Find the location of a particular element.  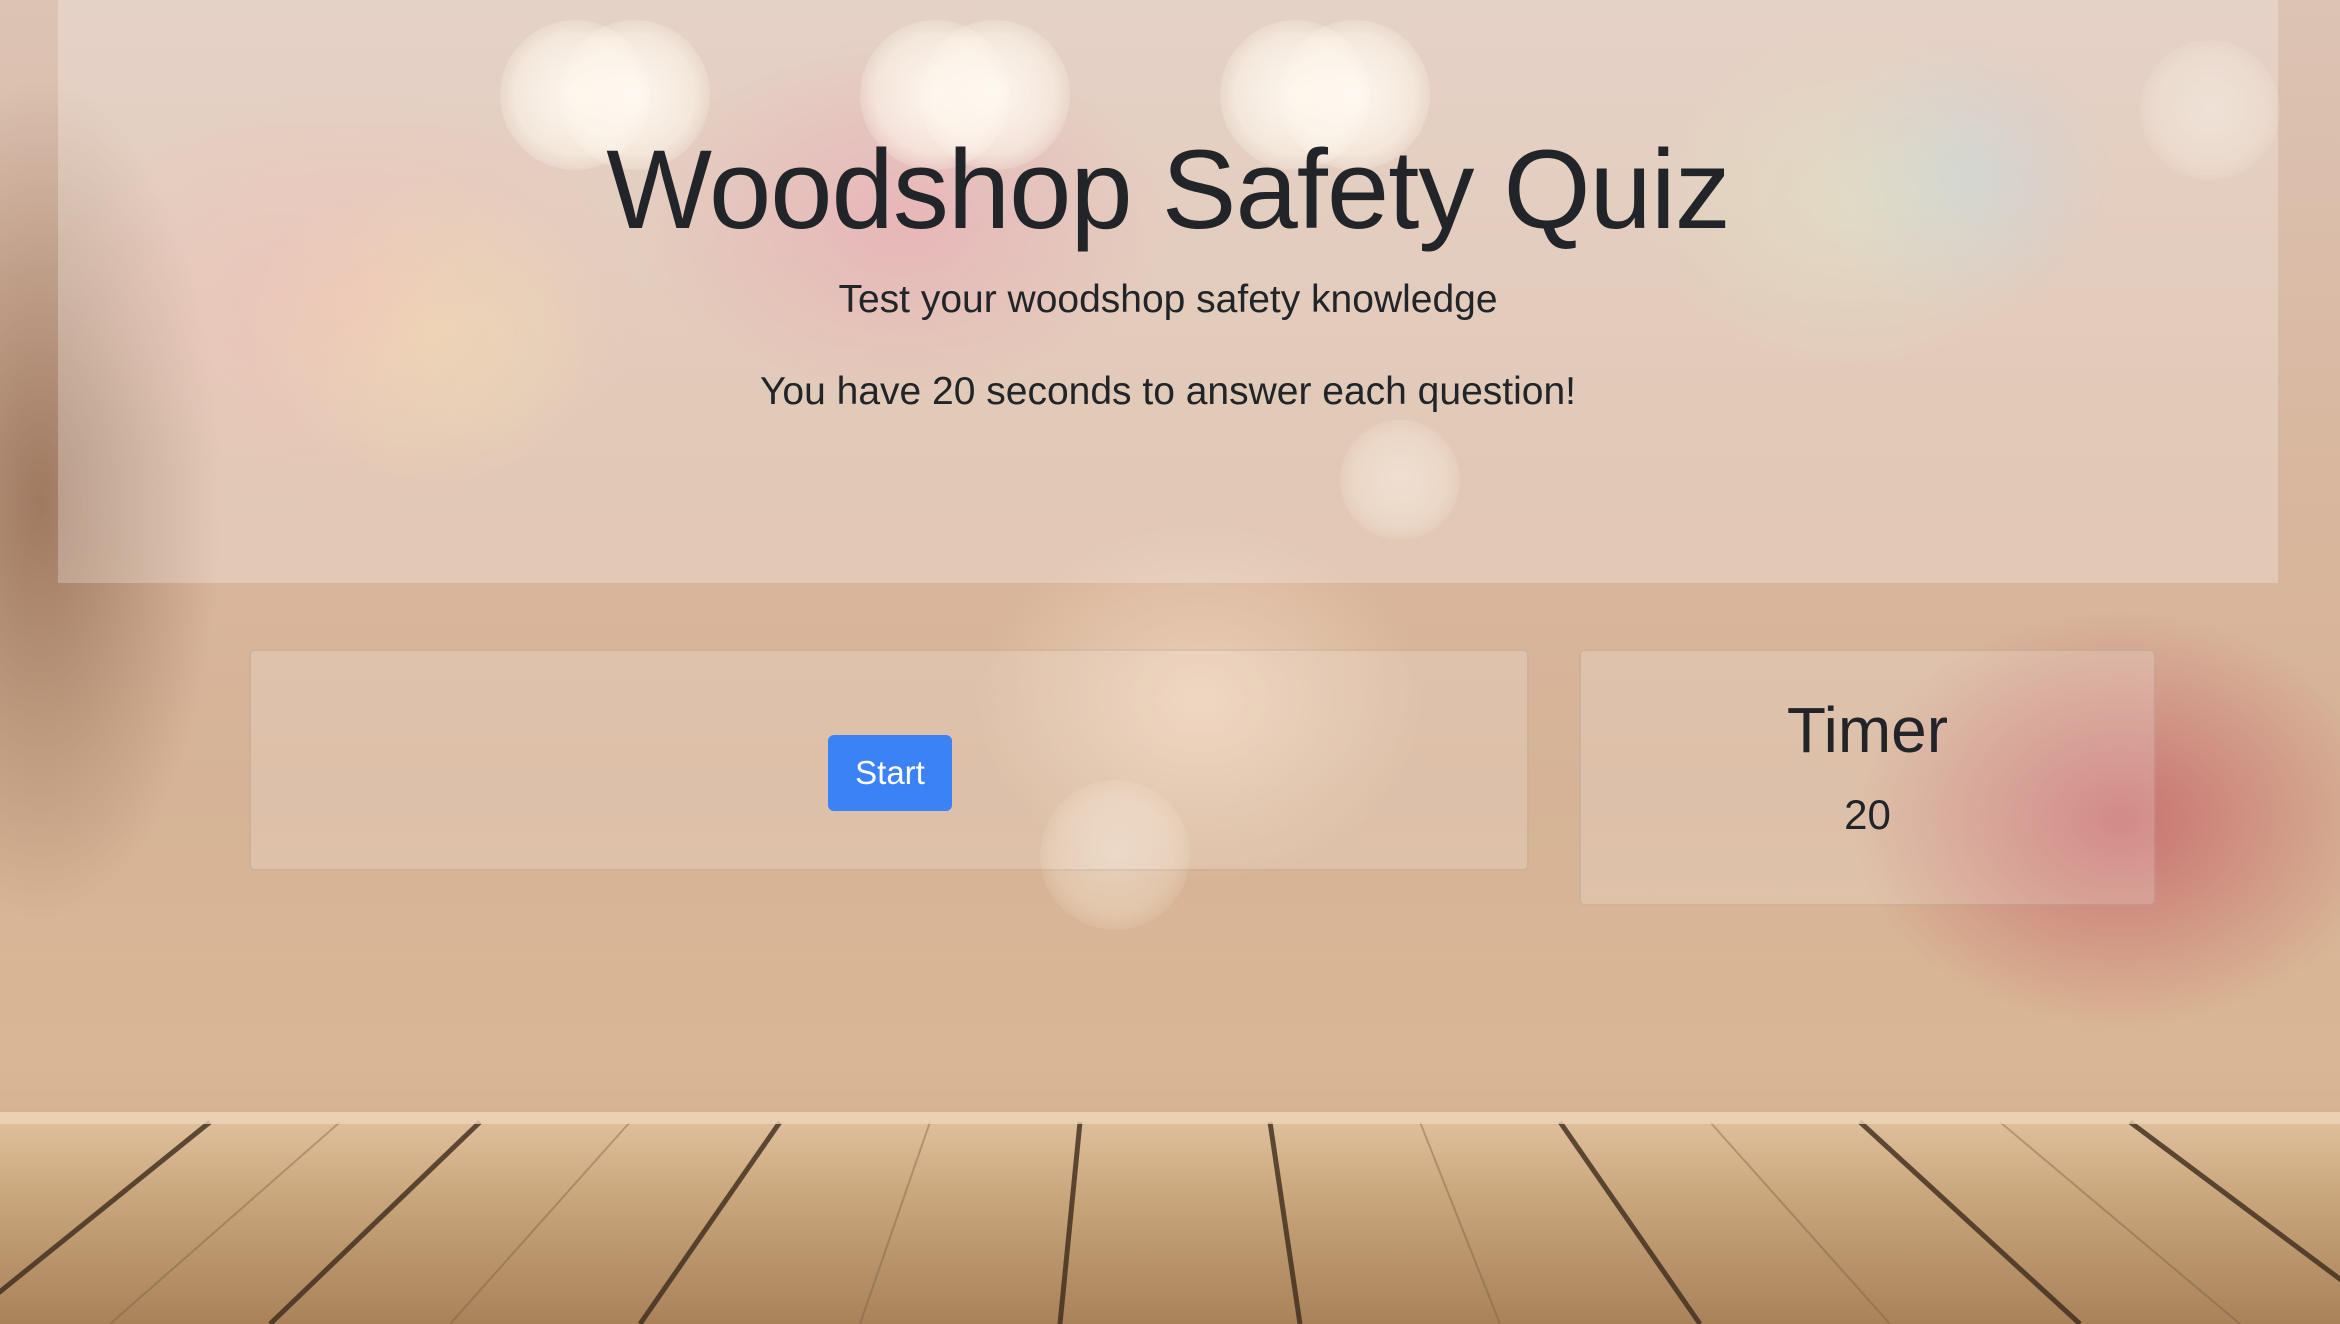

page-subtitle: Test your woodshop safety knowledge is located at coordinates (1168, 299).